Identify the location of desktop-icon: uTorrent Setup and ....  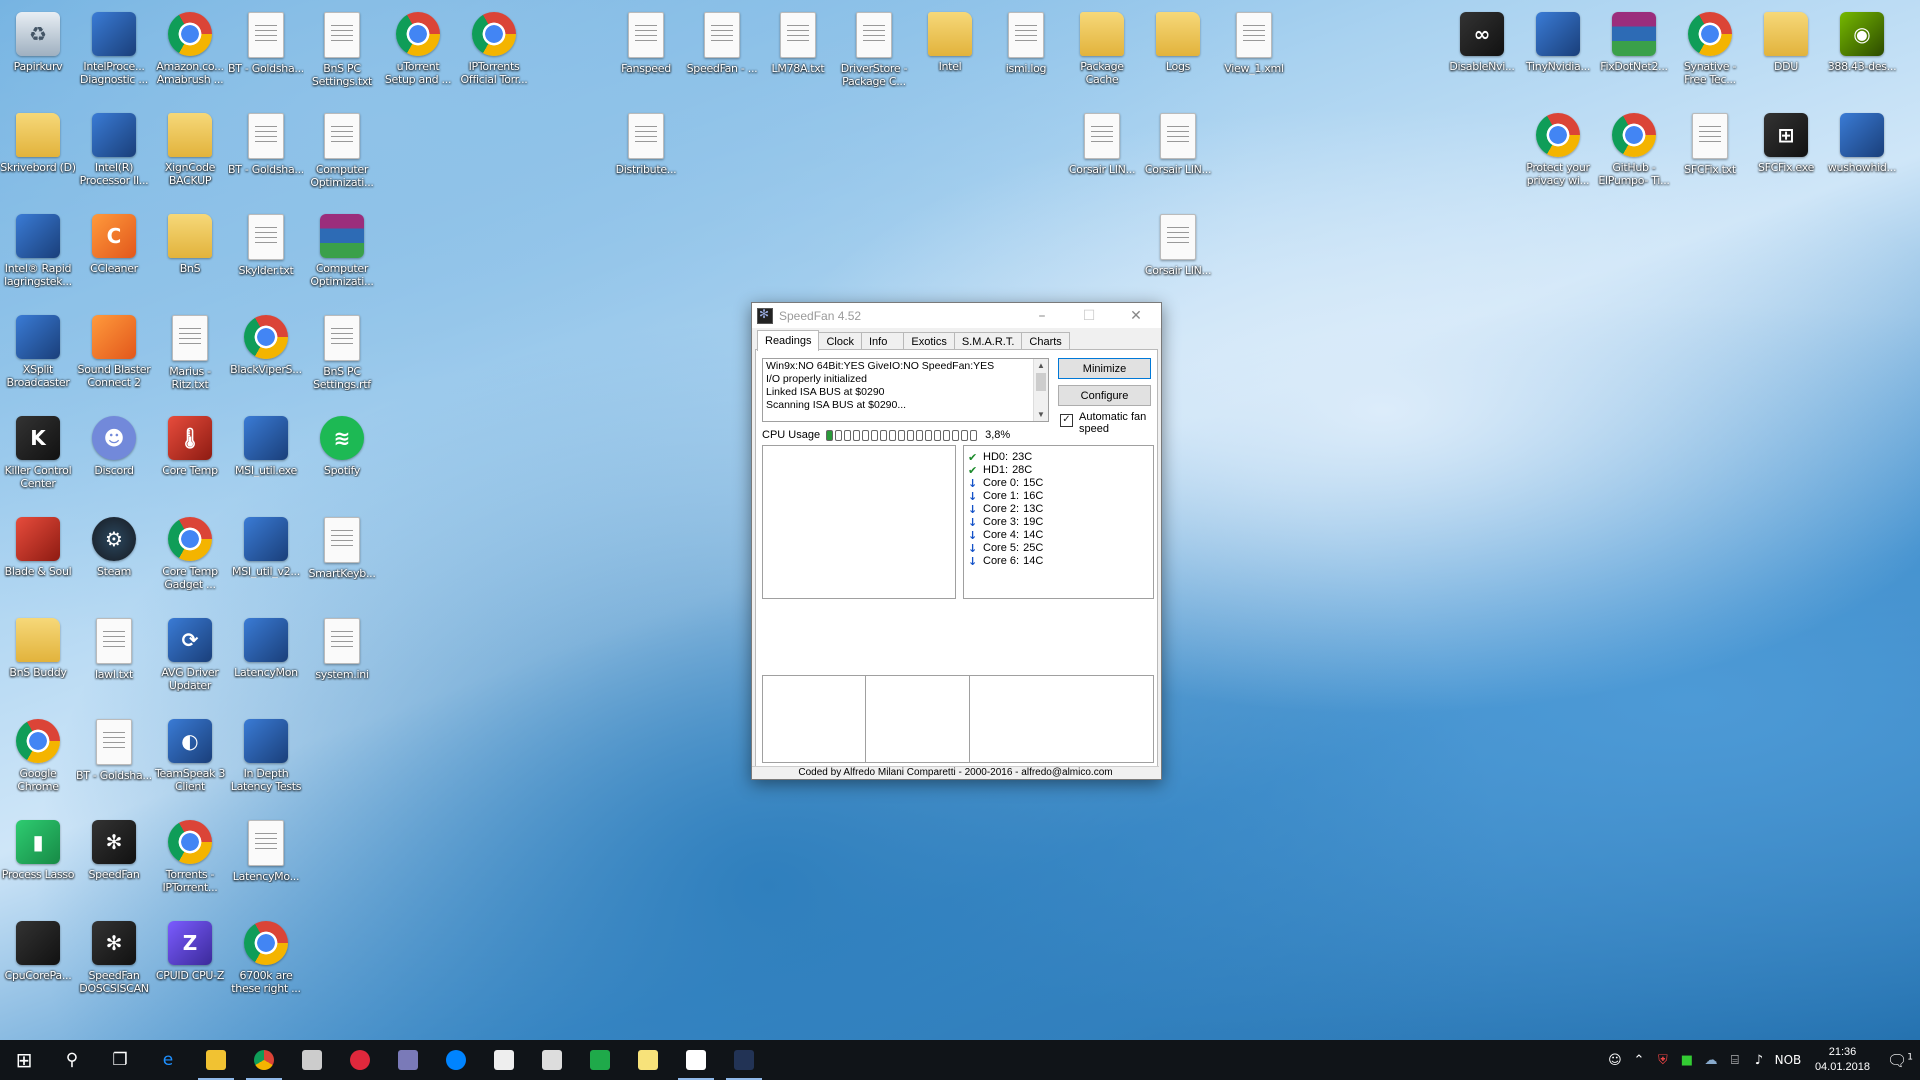
(418, 52).